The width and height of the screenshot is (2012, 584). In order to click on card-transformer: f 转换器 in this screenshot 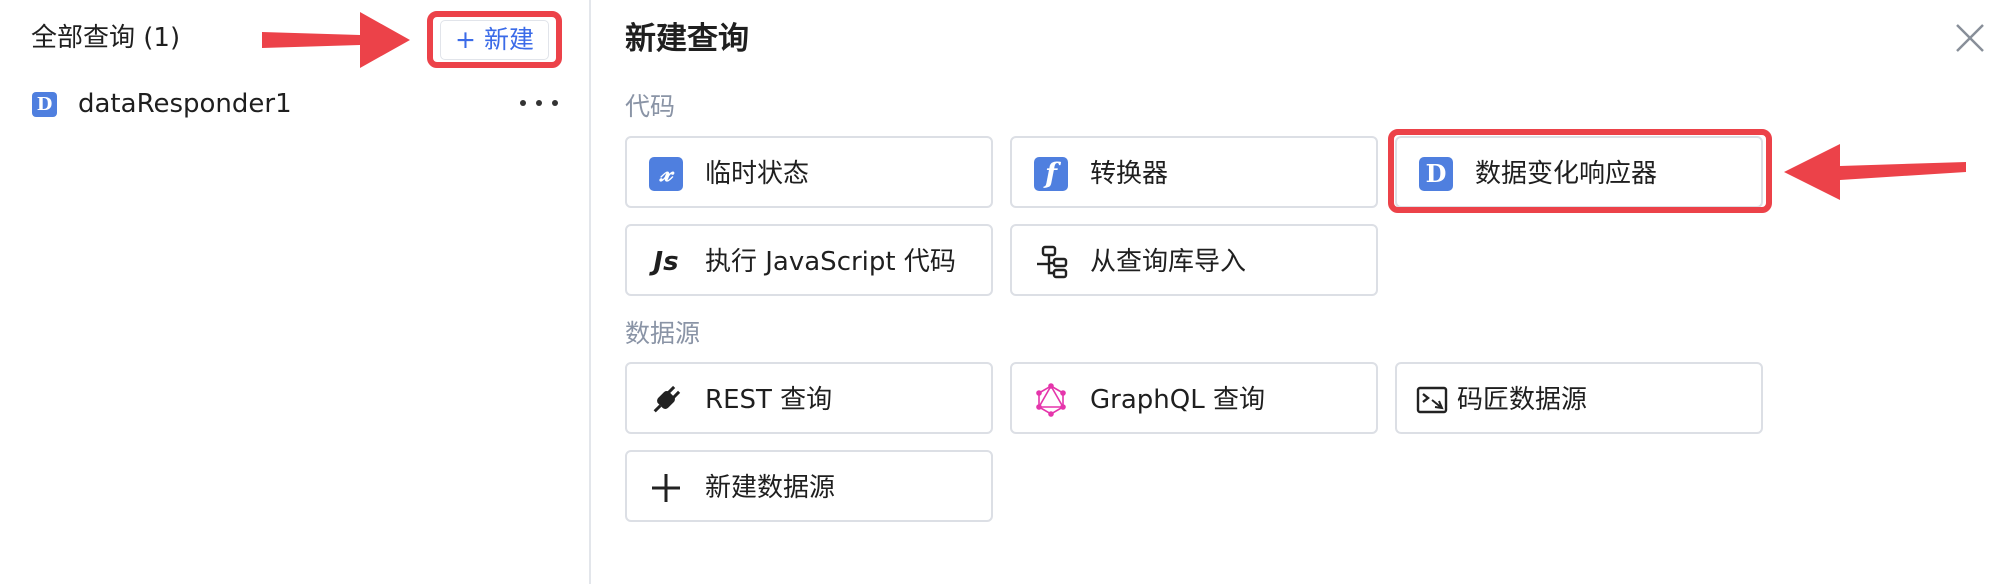, I will do `click(1194, 172)`.